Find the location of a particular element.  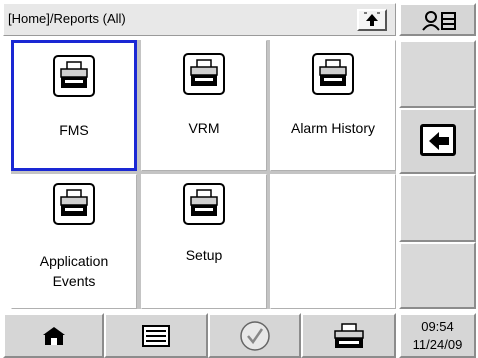

back-button is located at coordinates (437, 141).